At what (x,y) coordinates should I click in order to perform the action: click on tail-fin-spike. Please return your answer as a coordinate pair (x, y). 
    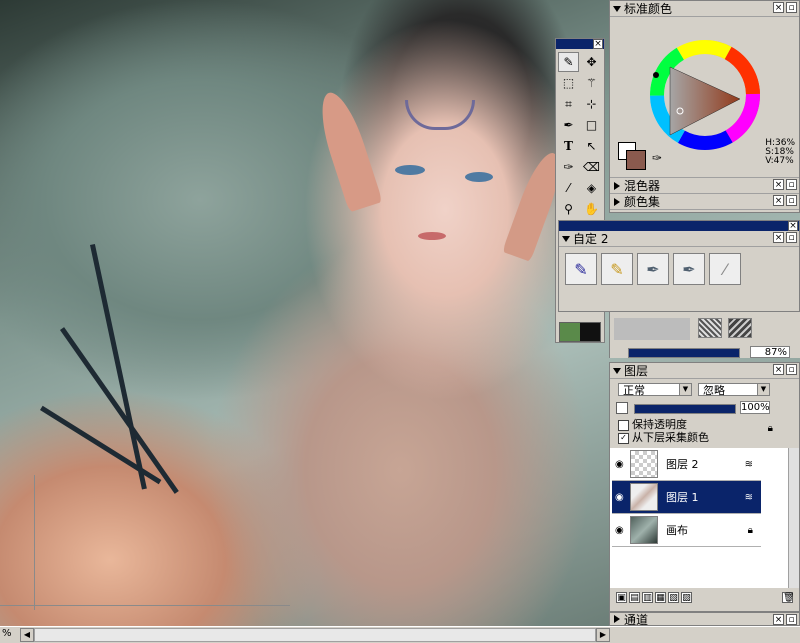
    Looking at the image, I should click on (119, 410).